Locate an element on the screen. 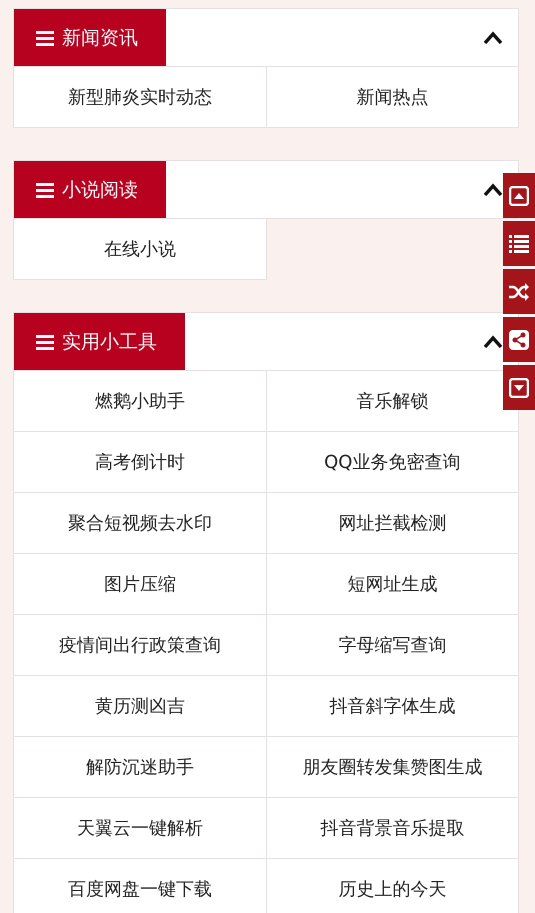 This screenshot has width=535, height=913. tool-link: 黄历测凶吉 is located at coordinates (140, 706).